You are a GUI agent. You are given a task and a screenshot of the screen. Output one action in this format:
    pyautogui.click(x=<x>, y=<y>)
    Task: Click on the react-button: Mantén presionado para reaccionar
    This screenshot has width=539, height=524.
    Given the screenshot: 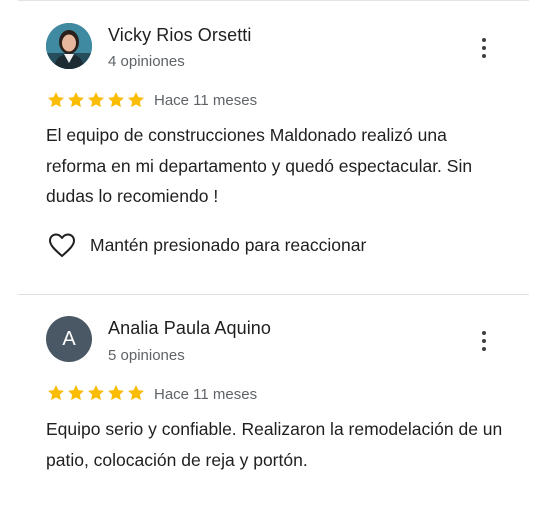 What is the action you would take?
    pyautogui.click(x=207, y=245)
    